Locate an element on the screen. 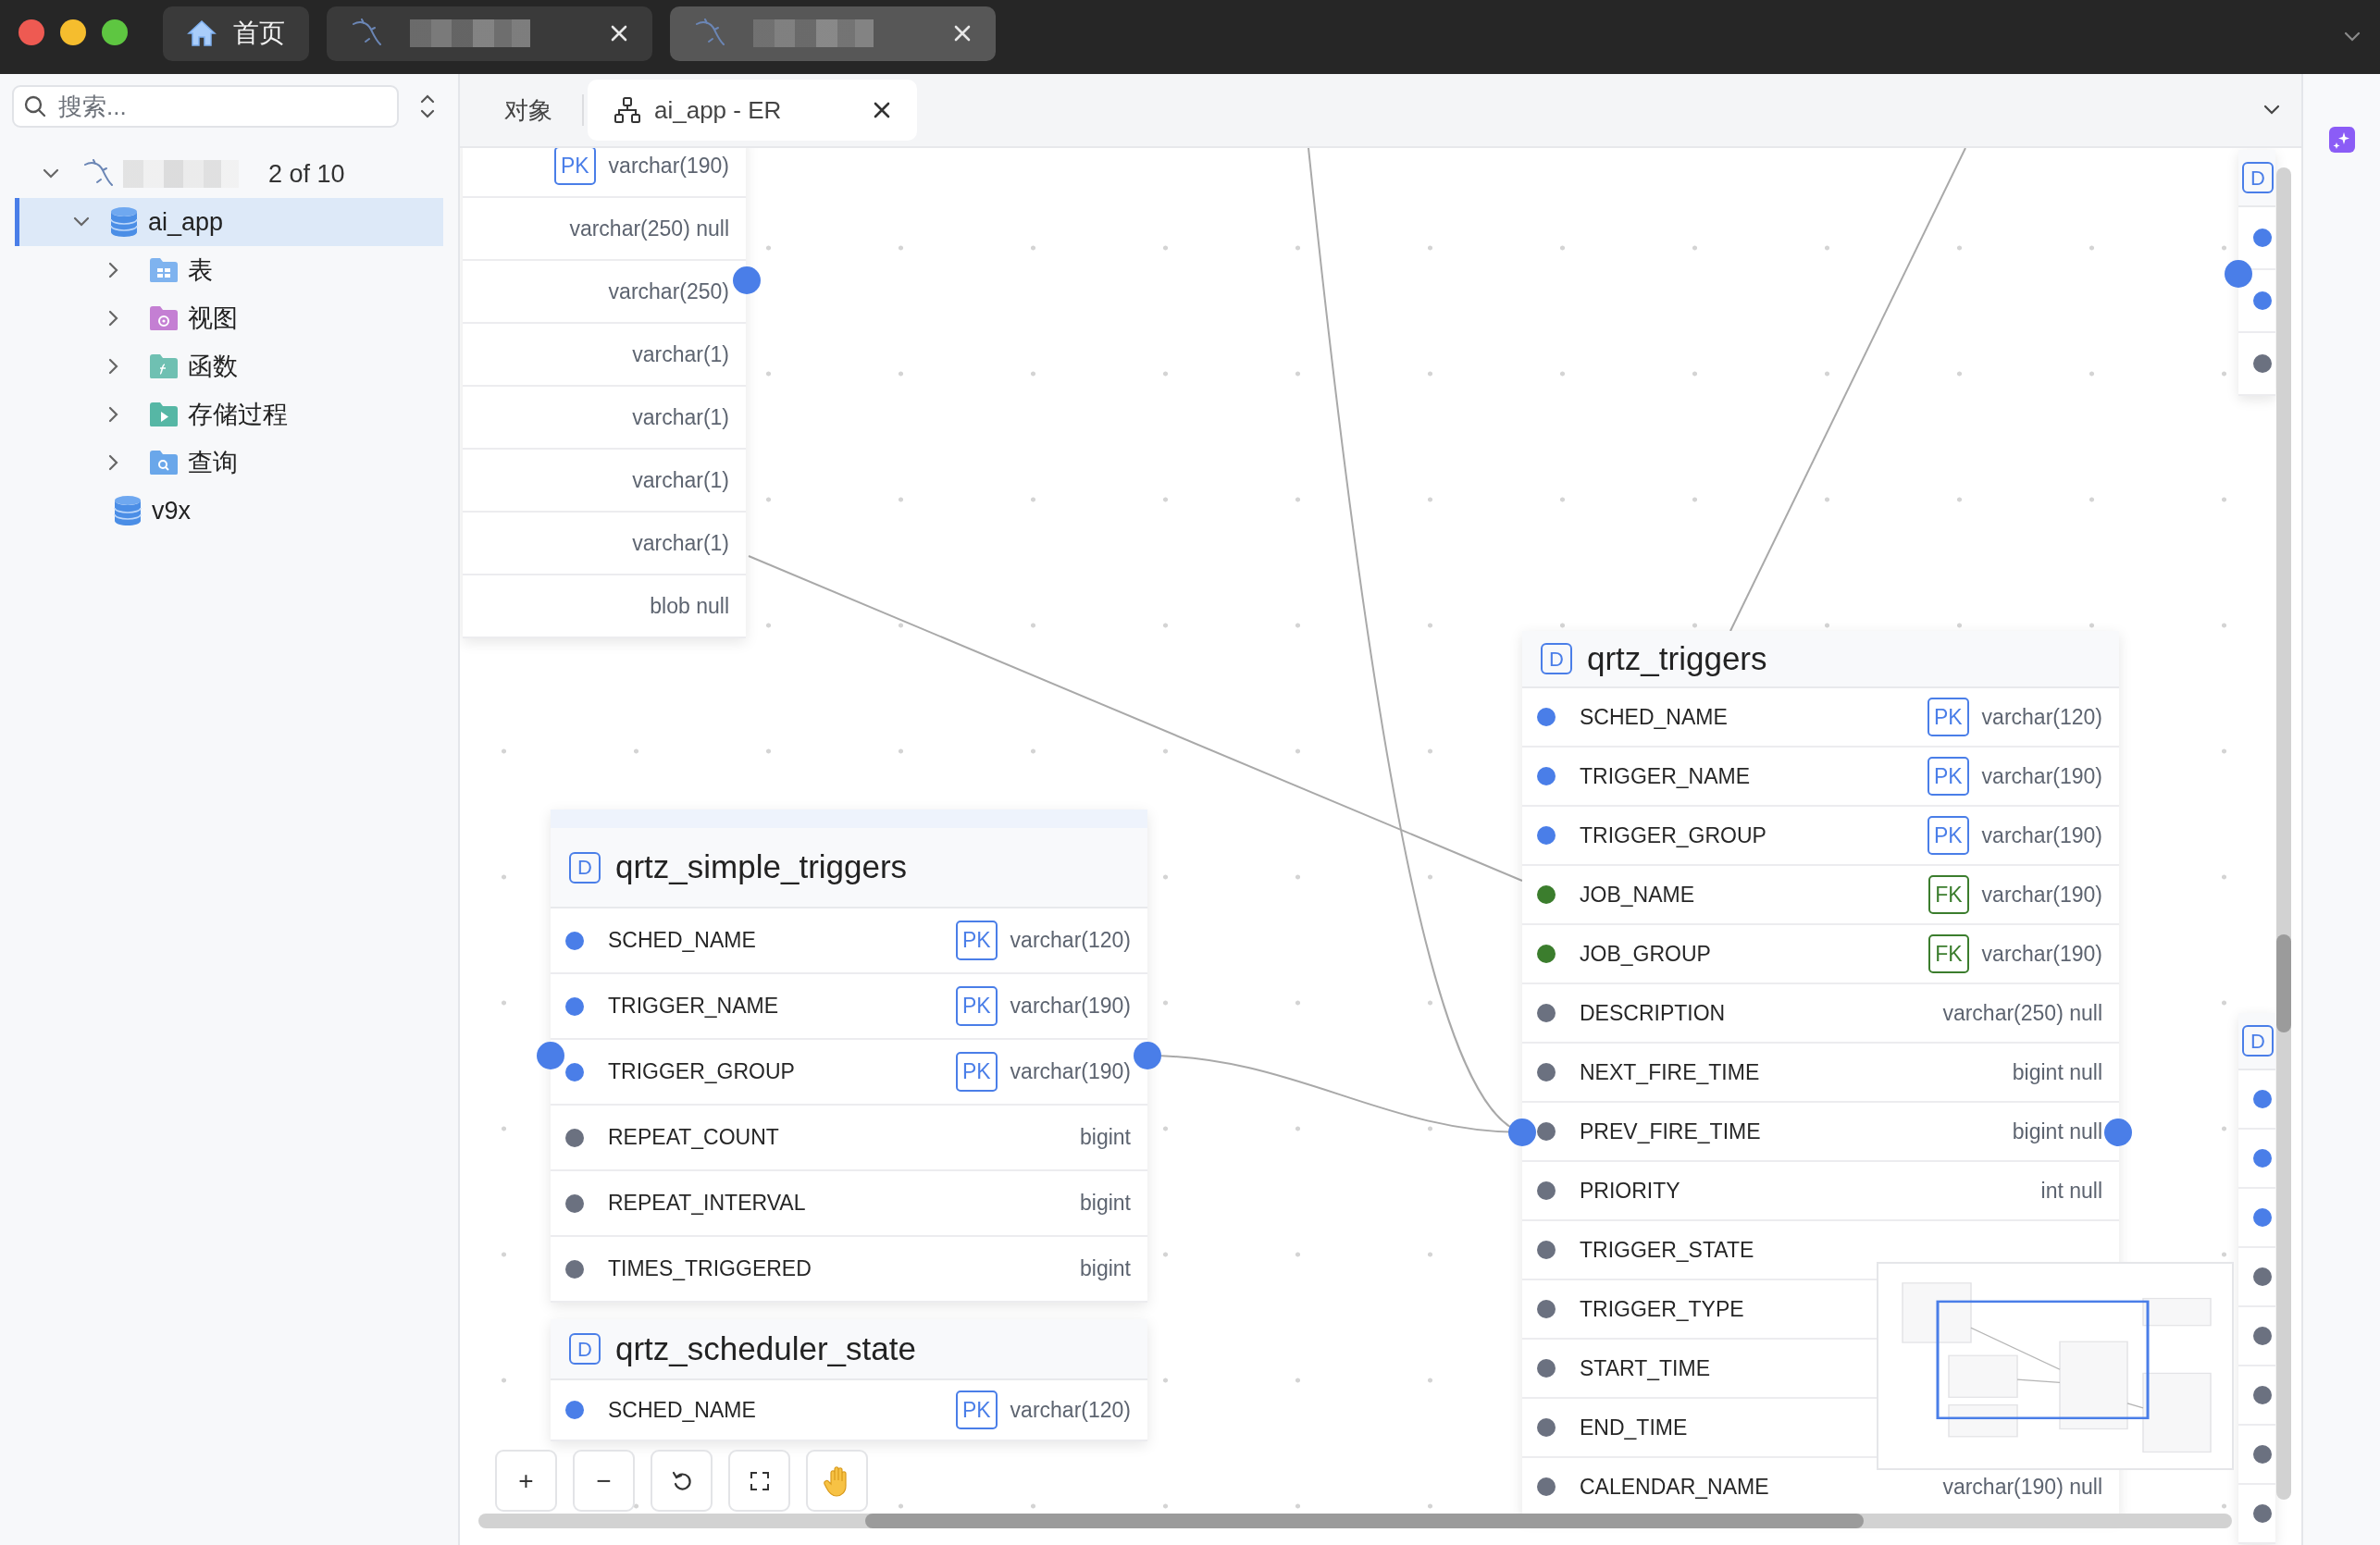  zoom-control: + is located at coordinates (526, 1481).